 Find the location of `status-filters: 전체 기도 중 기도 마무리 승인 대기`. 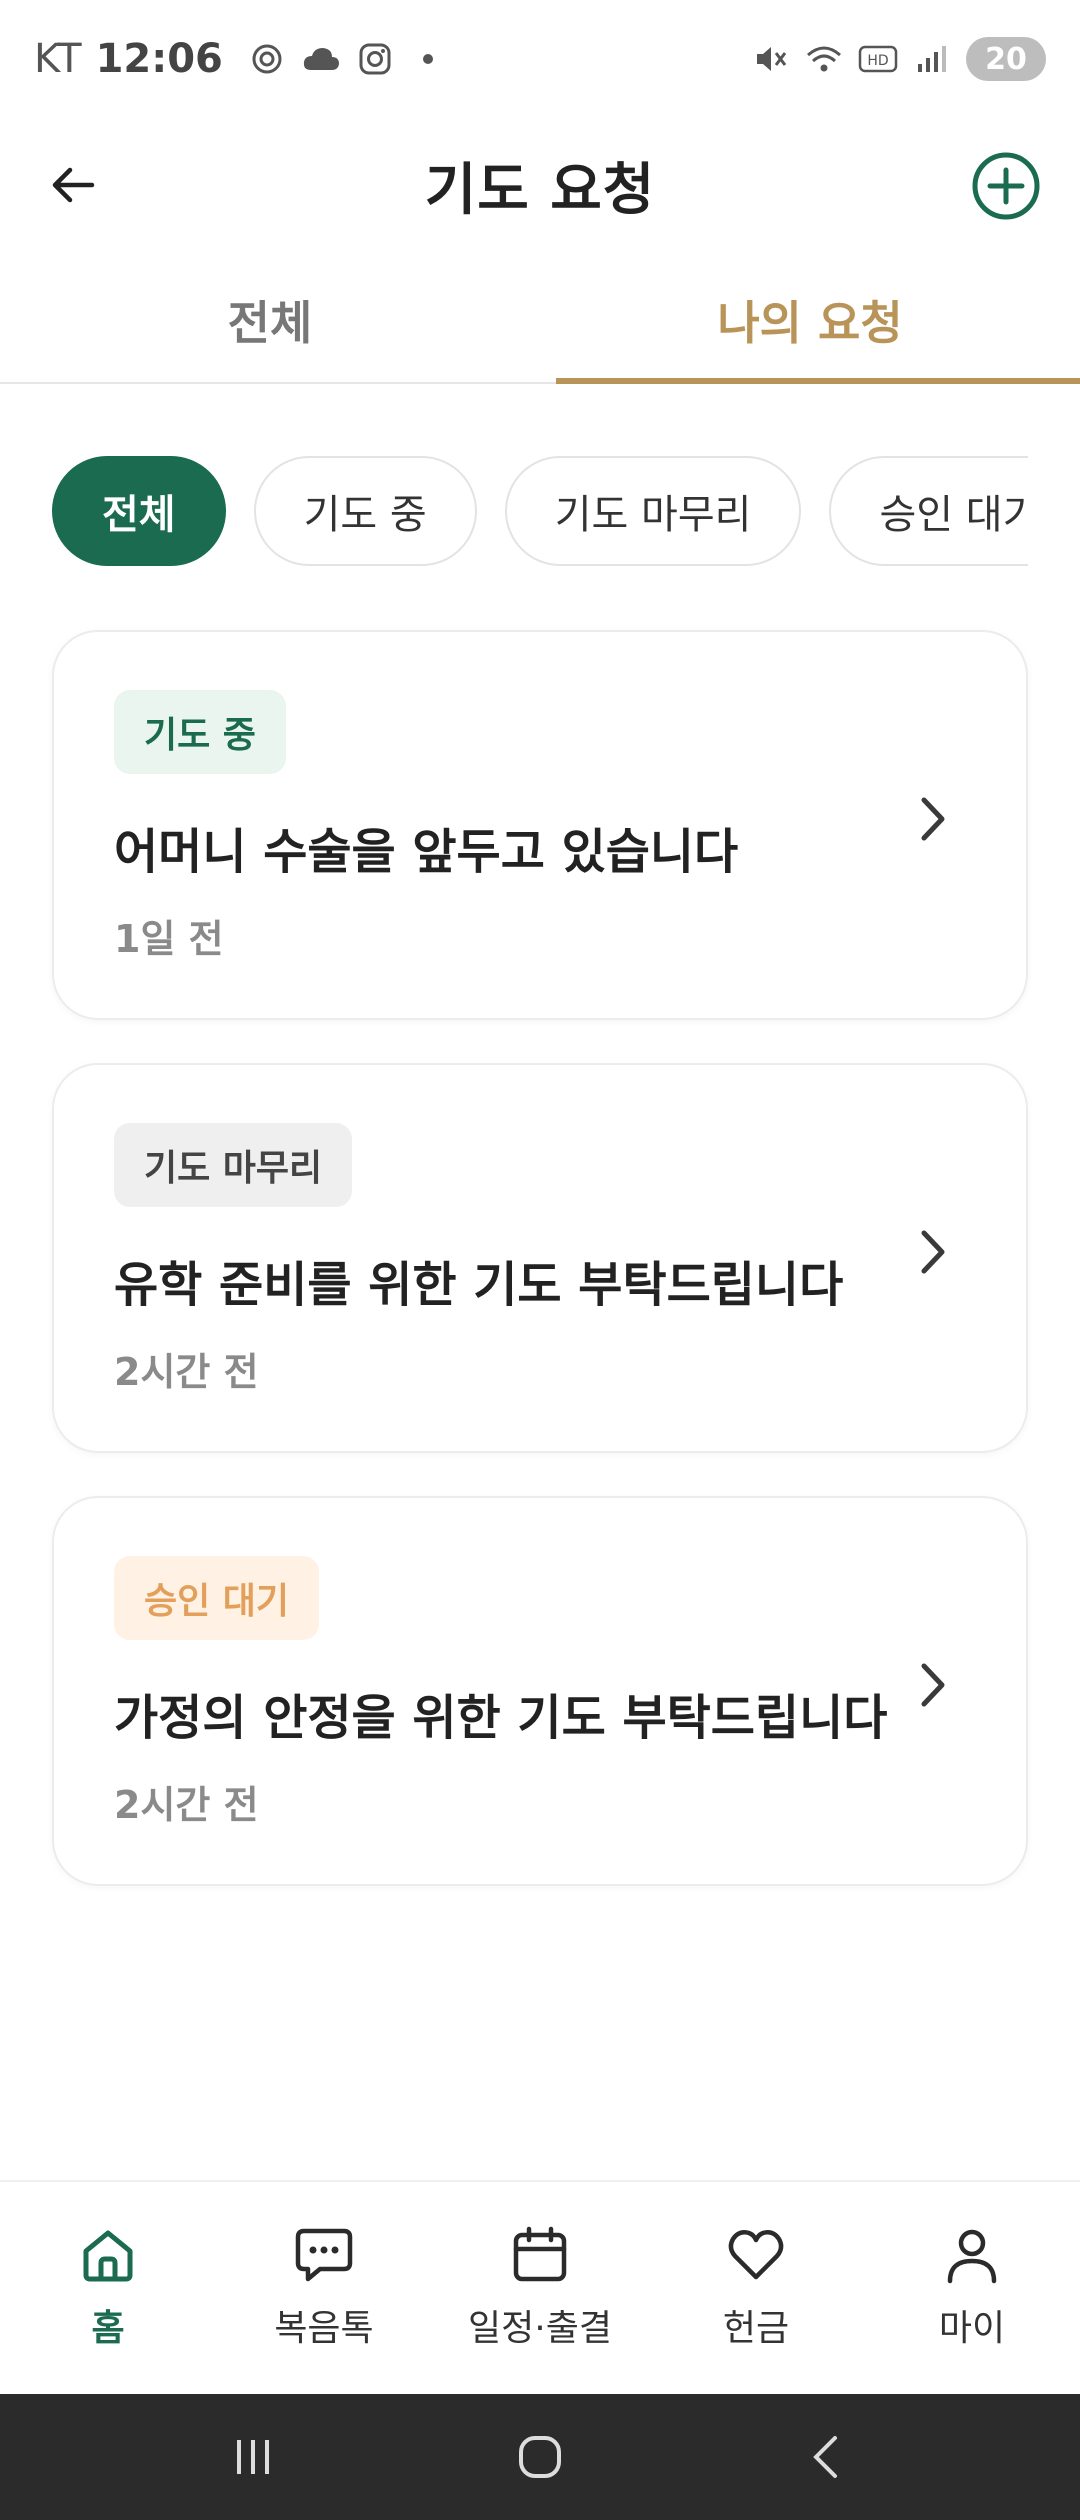

status-filters: 전체 기도 중 기도 마무리 승인 대기 is located at coordinates (540, 512).